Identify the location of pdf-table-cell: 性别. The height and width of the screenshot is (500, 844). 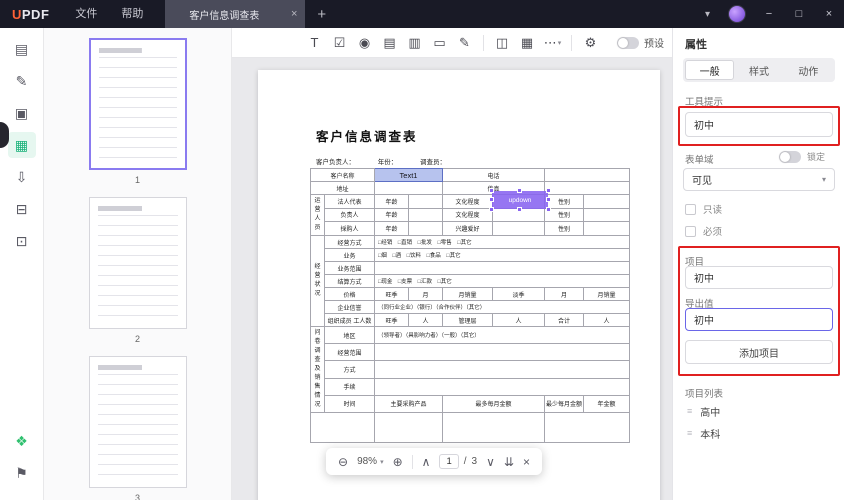
(564, 228).